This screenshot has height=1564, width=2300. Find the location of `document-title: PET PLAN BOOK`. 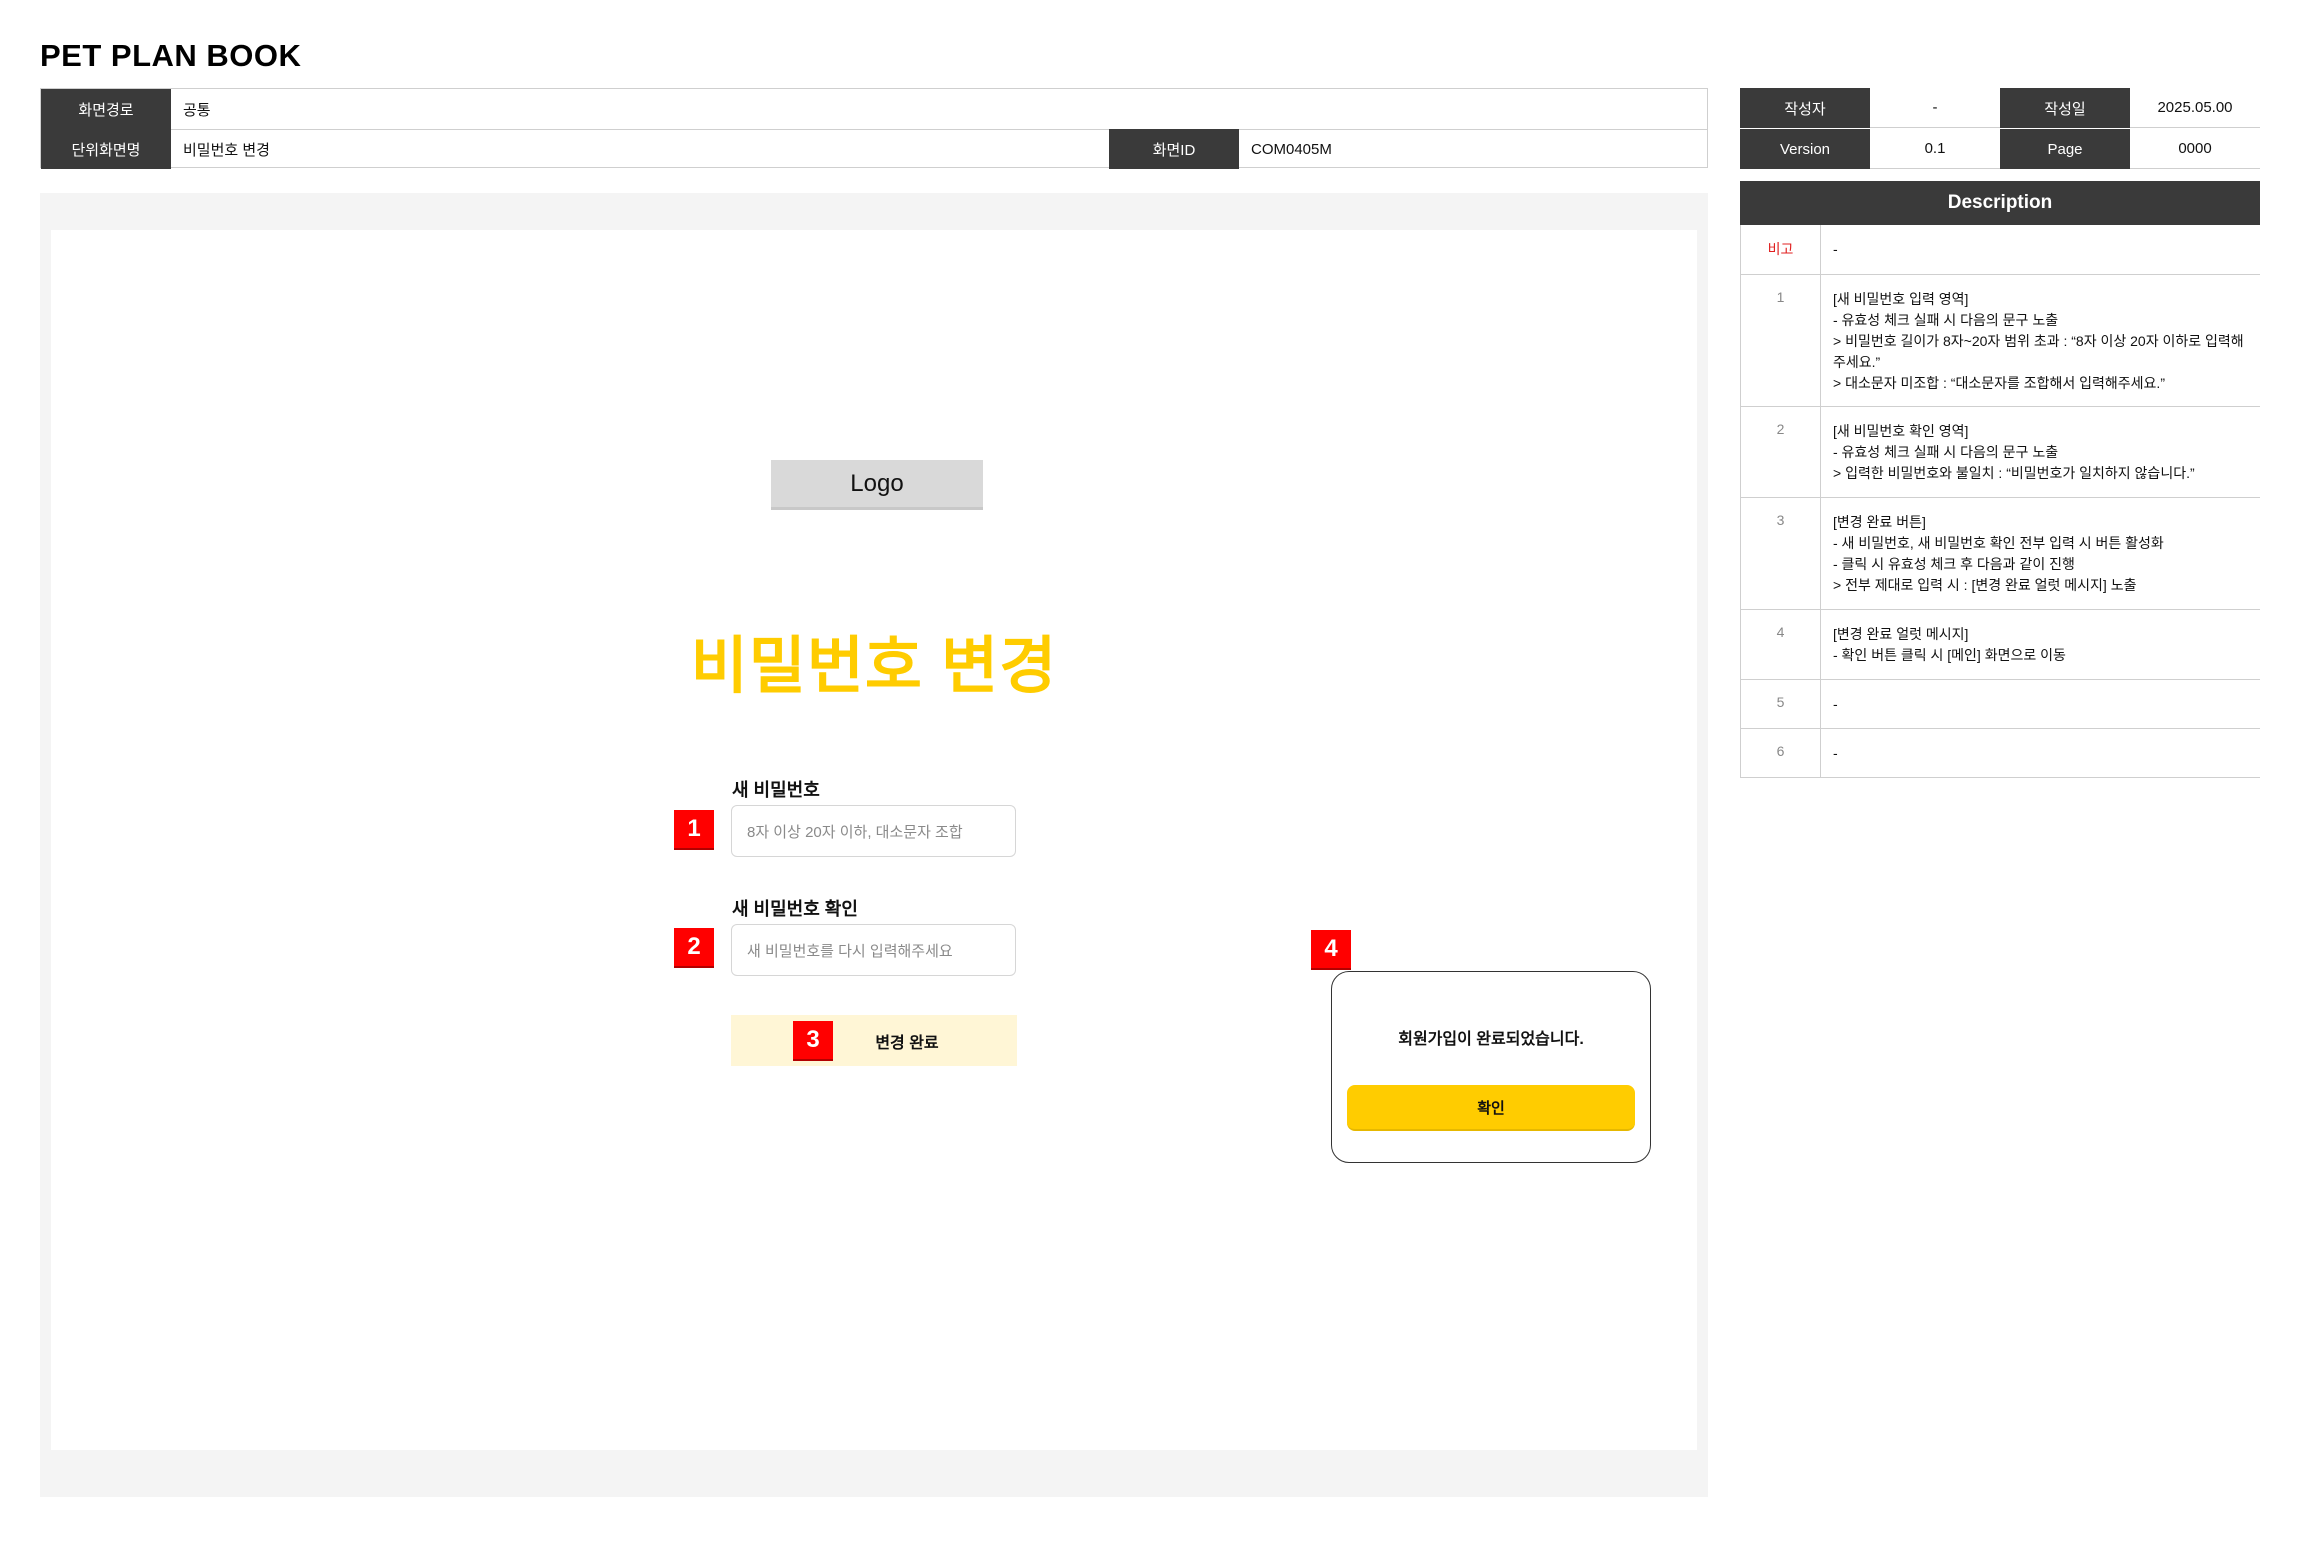

document-title: PET PLAN BOOK is located at coordinates (171, 55).